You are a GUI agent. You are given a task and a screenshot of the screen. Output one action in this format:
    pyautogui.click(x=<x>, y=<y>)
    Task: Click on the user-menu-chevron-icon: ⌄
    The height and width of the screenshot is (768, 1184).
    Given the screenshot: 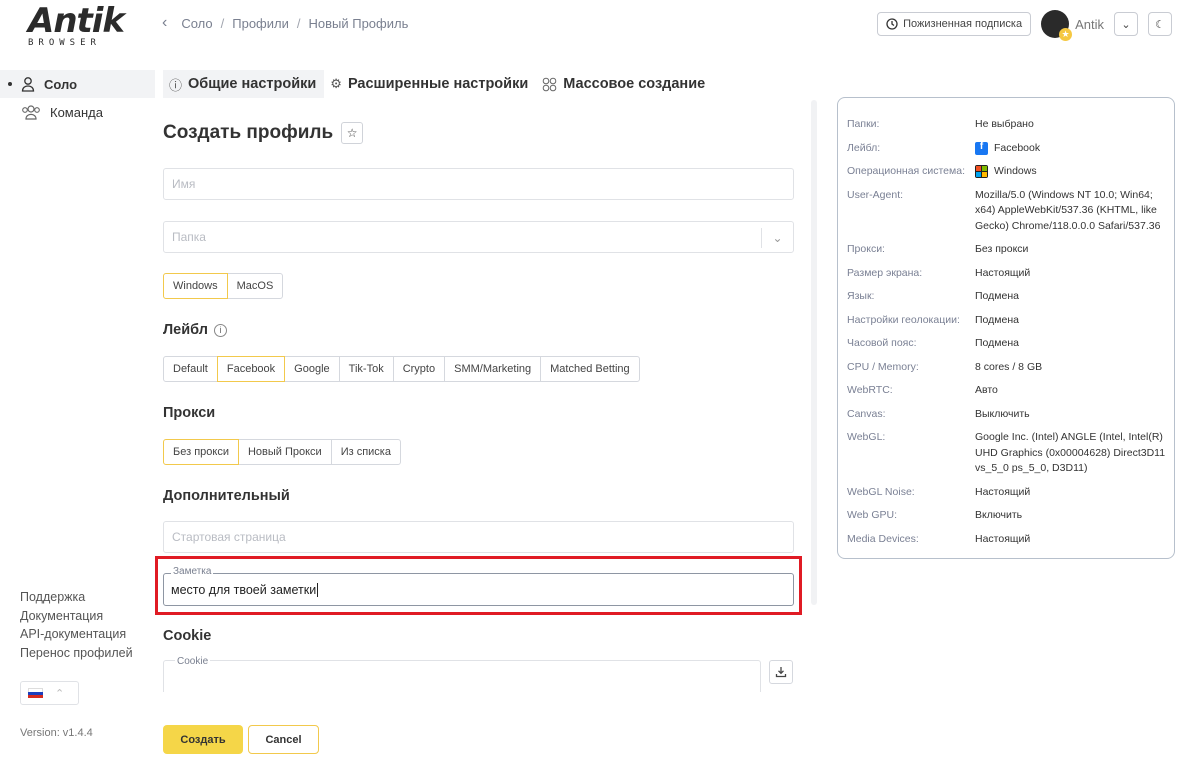 What is the action you would take?
    pyautogui.click(x=1126, y=24)
    